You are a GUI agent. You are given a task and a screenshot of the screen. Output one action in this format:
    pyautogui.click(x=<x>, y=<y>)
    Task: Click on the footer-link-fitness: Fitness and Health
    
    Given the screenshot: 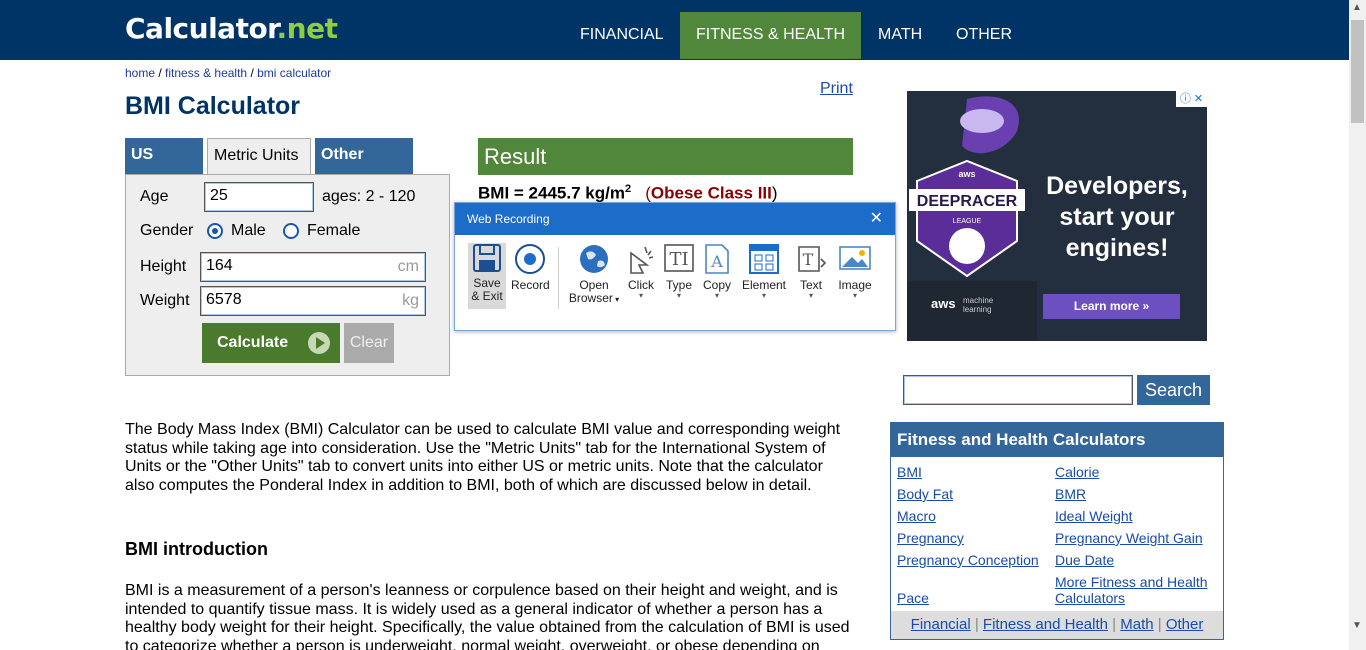 What is the action you would take?
    pyautogui.click(x=1045, y=624)
    